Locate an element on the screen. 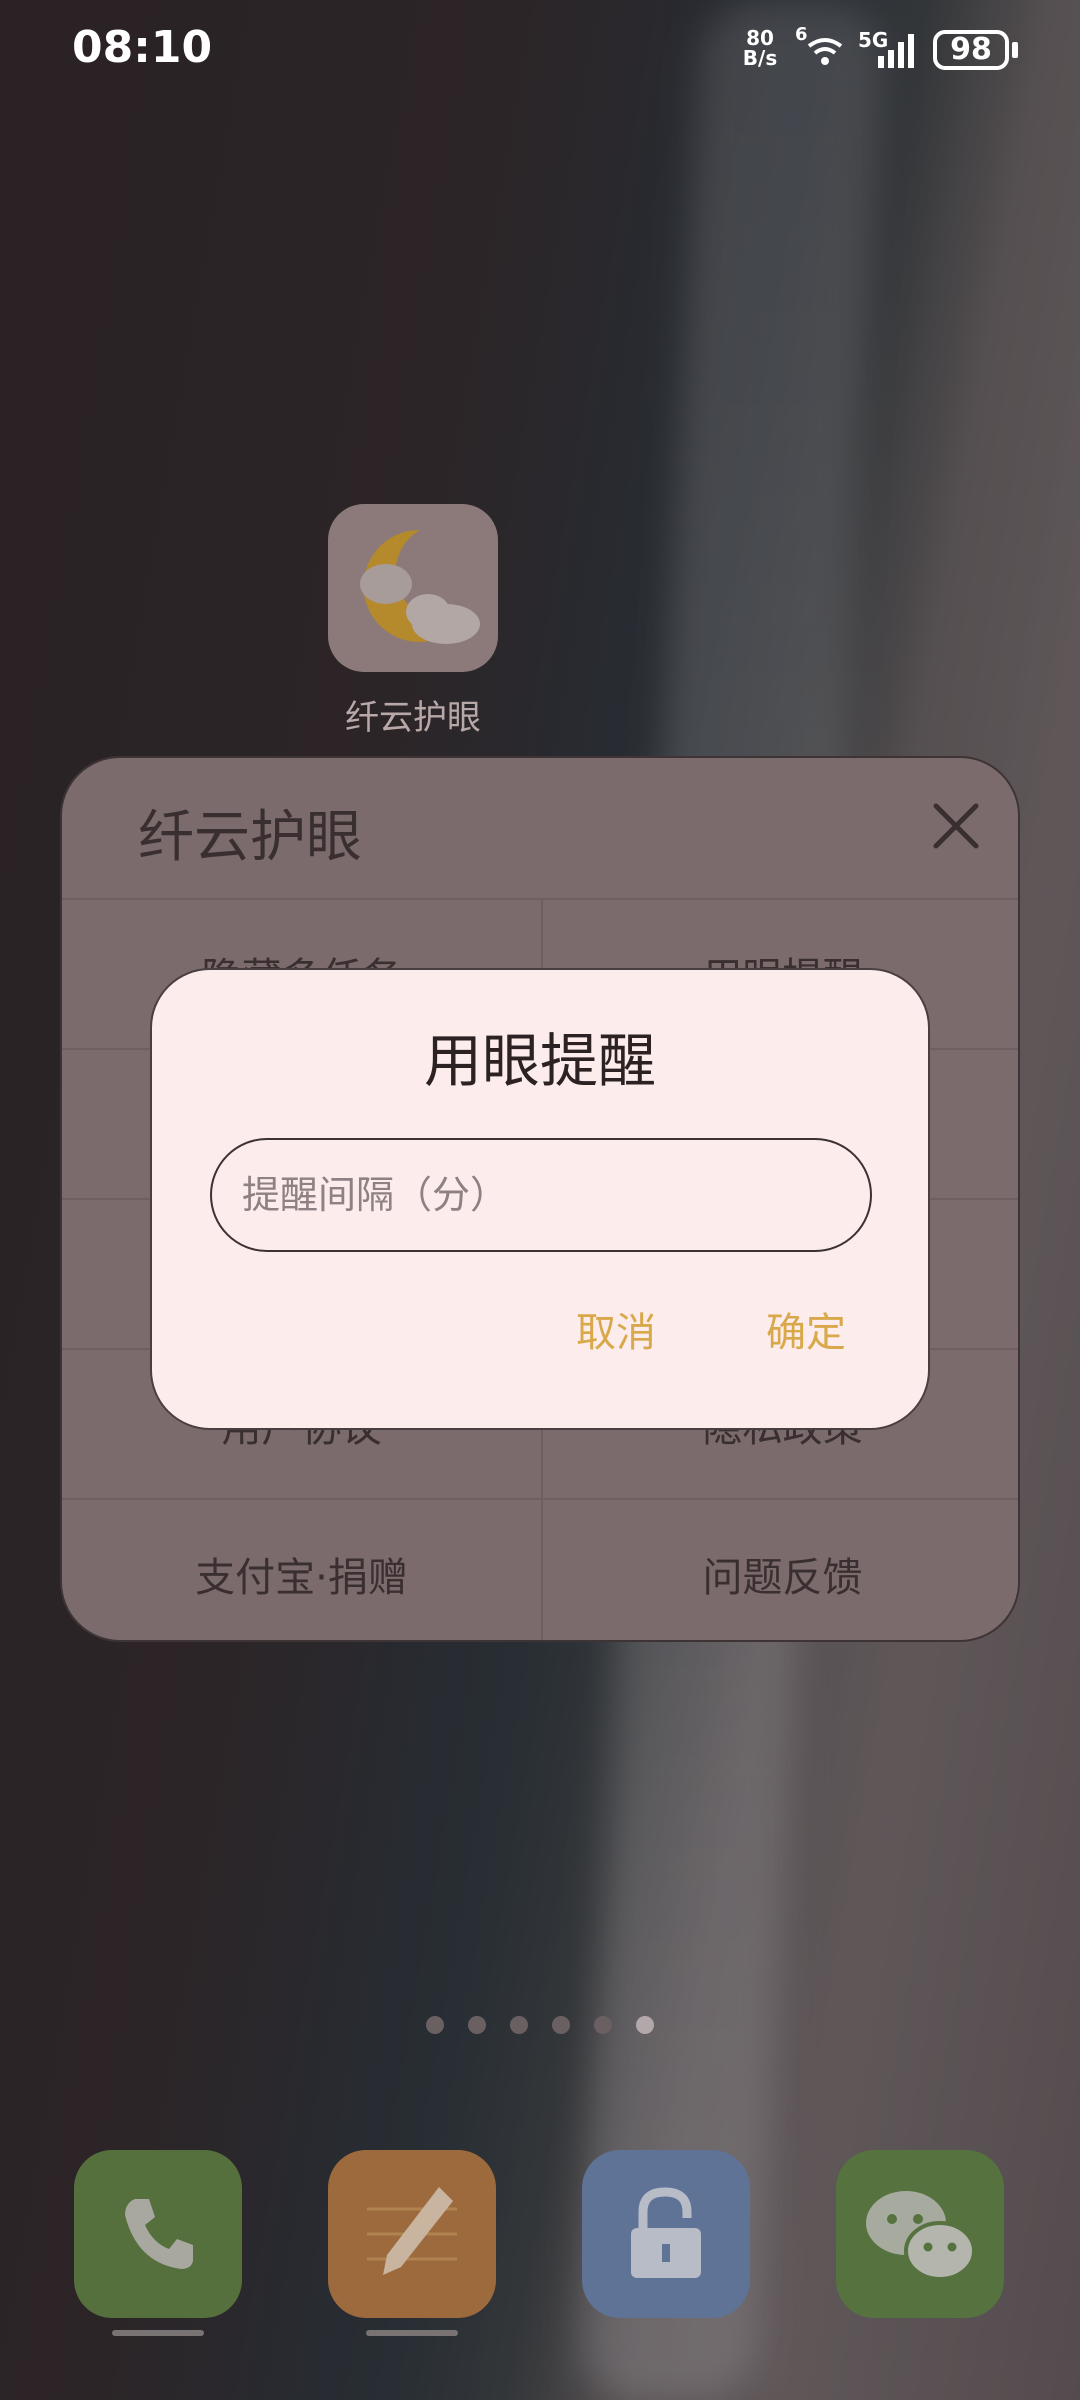  dock-notes is located at coordinates (412, 2234).